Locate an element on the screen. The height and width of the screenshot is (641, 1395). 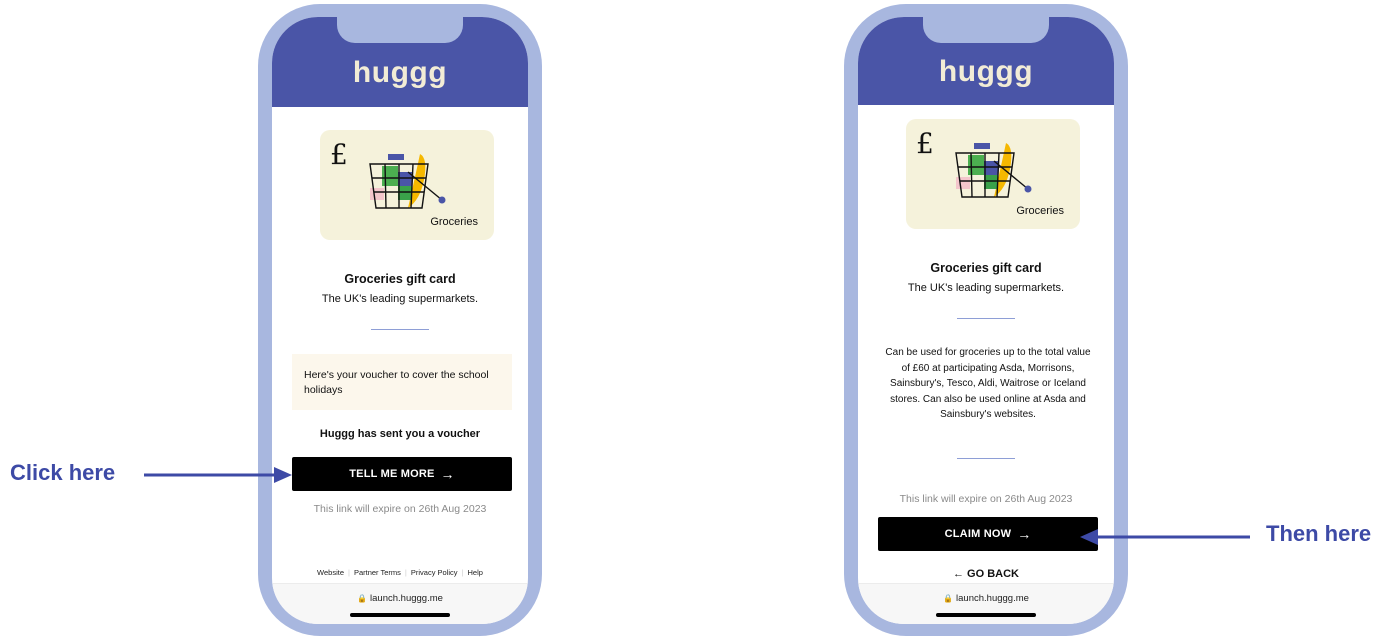
footer-link-privacy-policy: Privacy Policy is located at coordinates (434, 572).